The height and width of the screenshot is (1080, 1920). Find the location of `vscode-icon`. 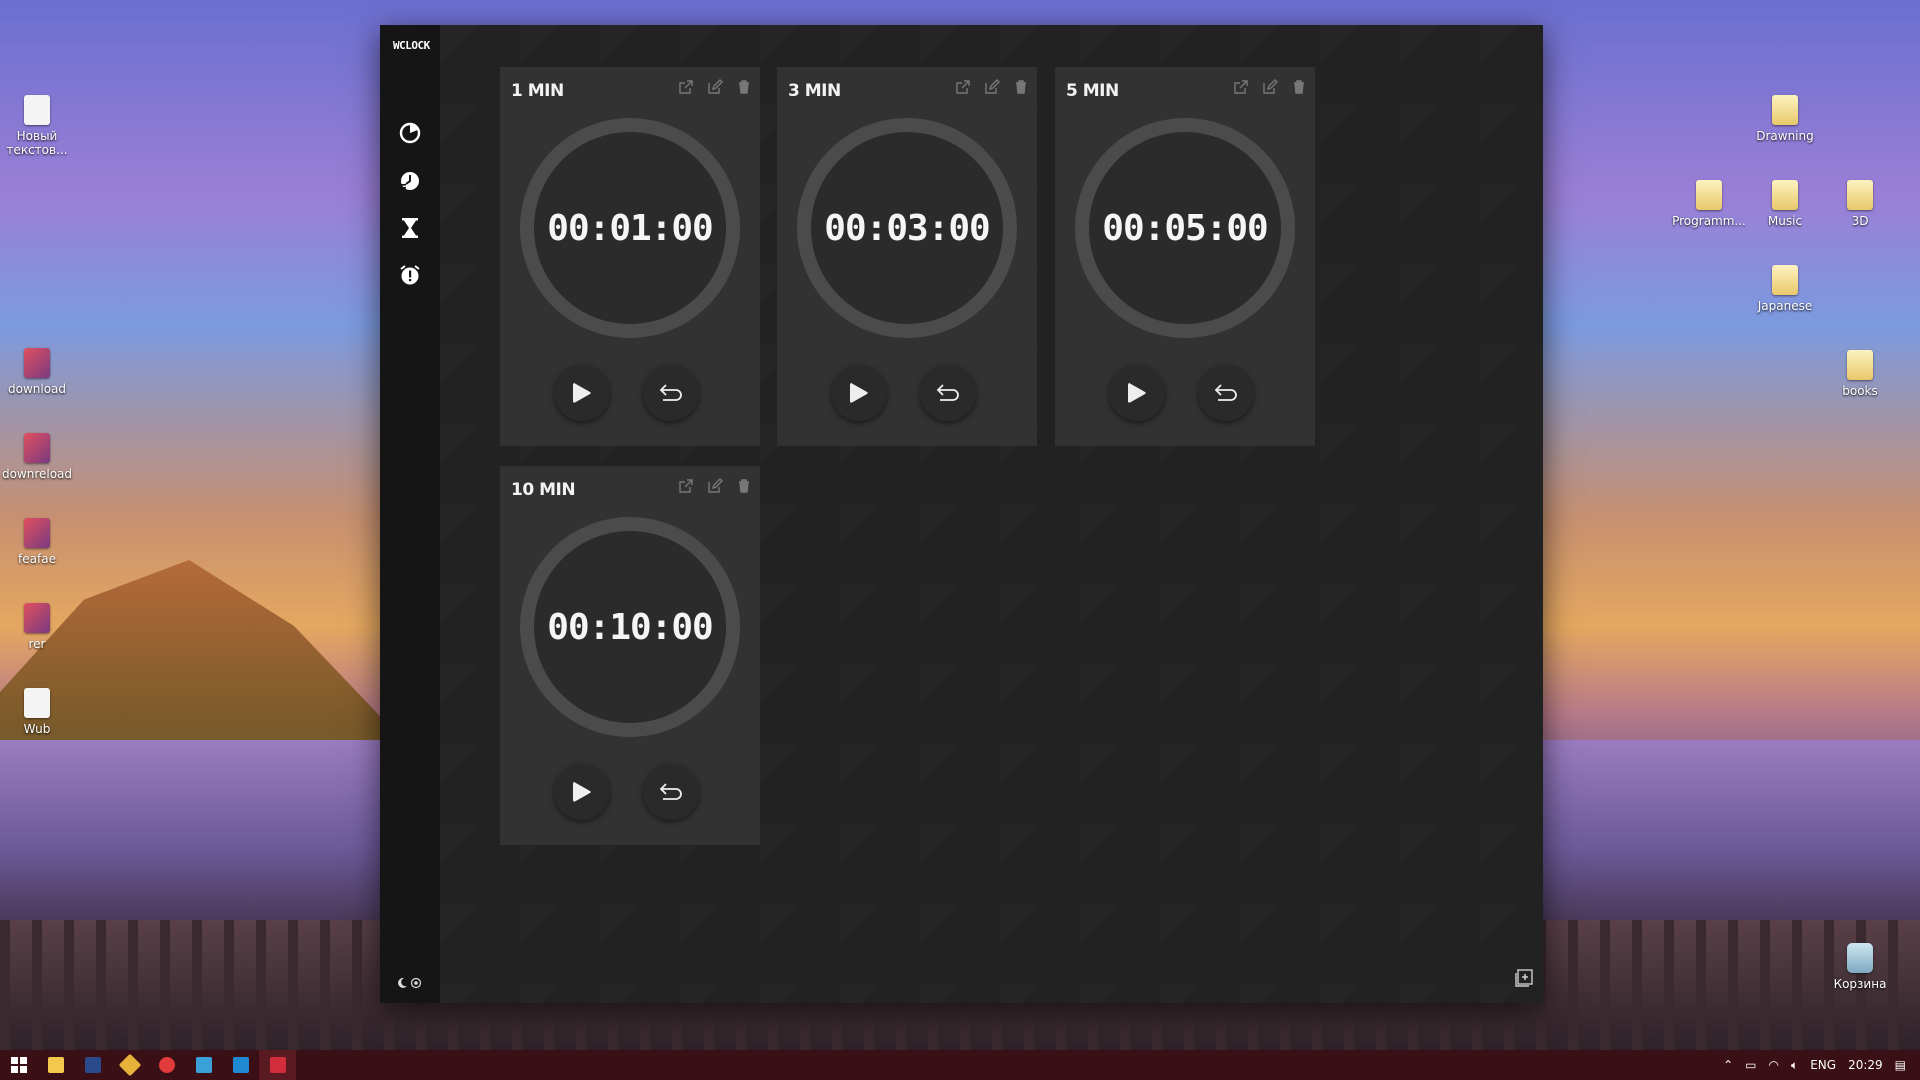

vscode-icon is located at coordinates (240, 1065).